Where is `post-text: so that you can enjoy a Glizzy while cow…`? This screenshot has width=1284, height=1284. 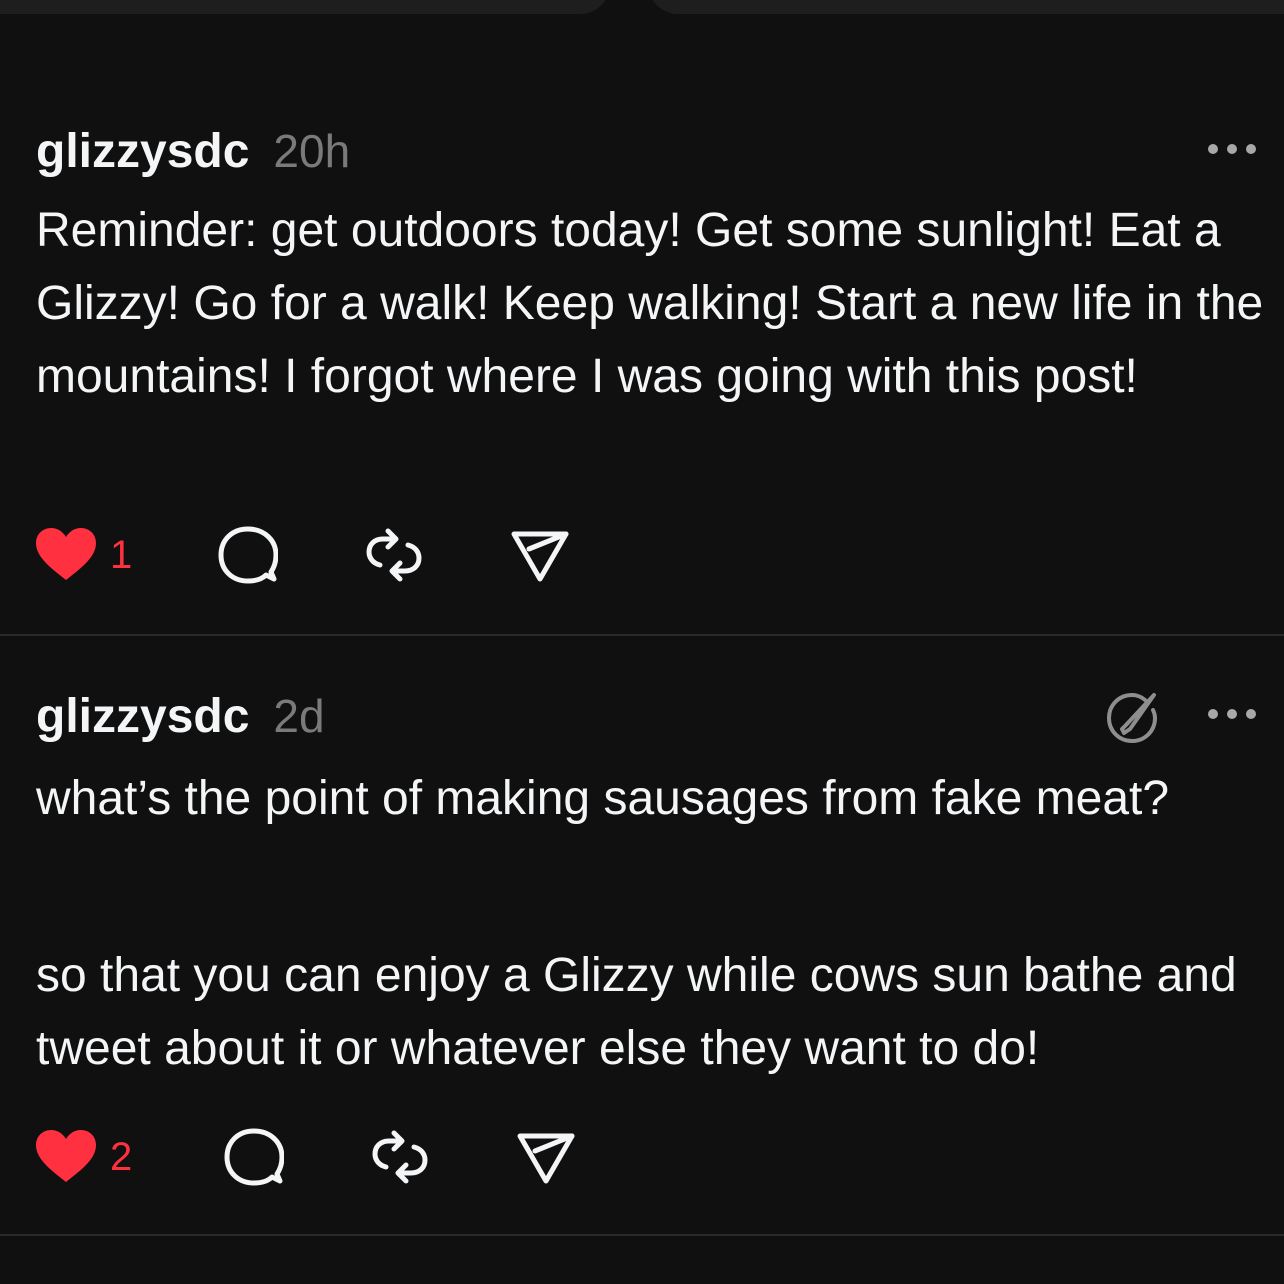
post-text: so that you can enjoy a Glizzy while cow… is located at coordinates (636, 1012).